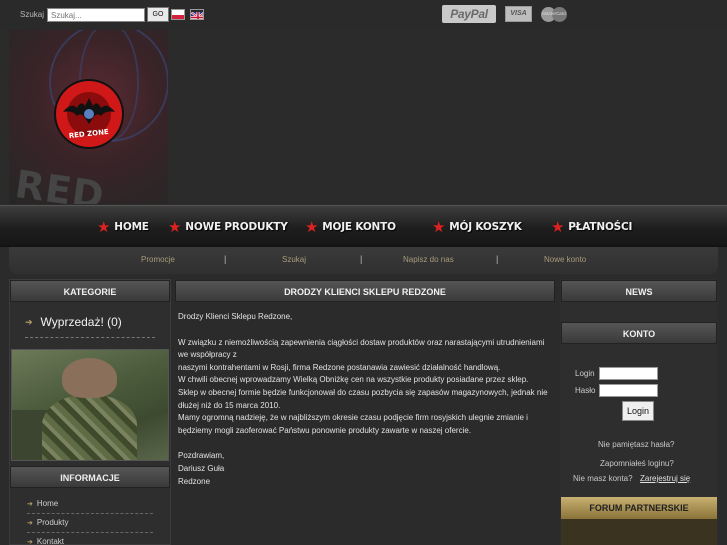  I want to click on password-label: Hasło, so click(585, 390).